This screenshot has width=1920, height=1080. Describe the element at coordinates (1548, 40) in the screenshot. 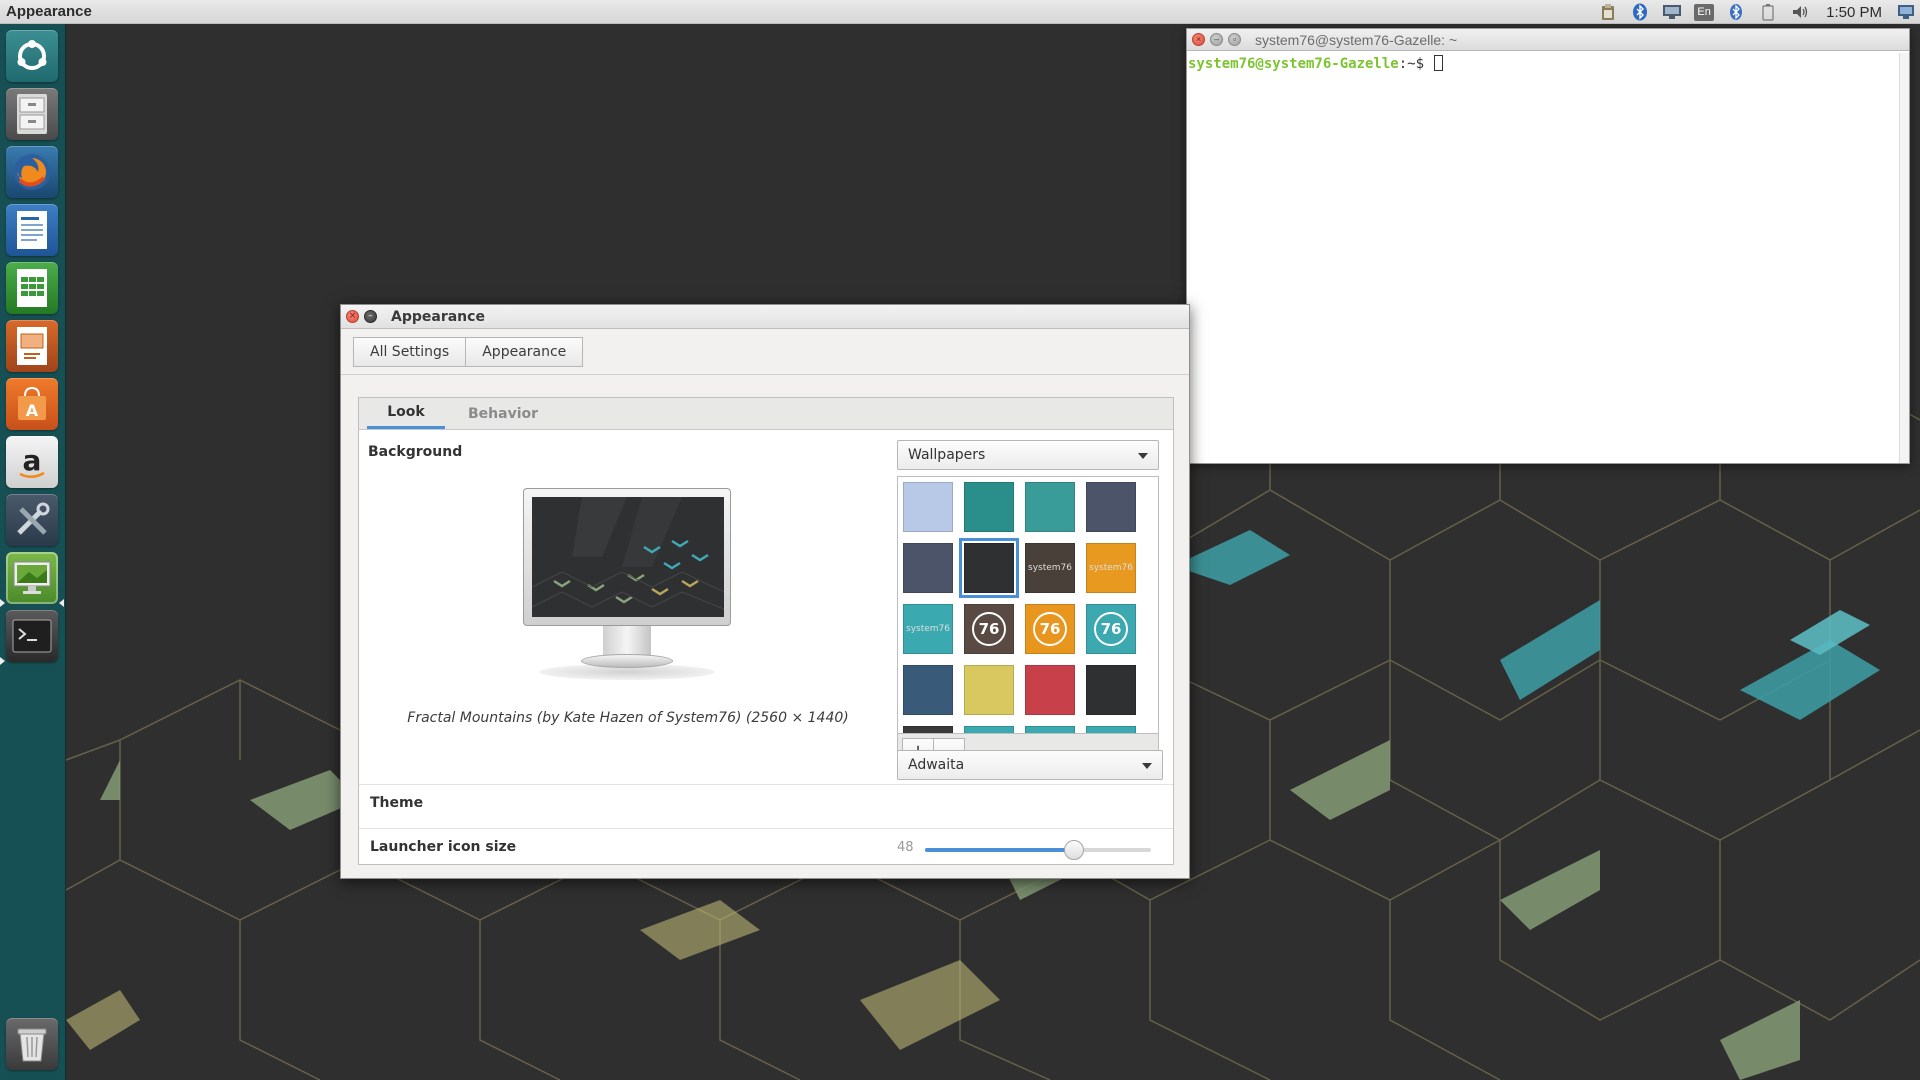

I see `terminal-titlebar: × – ▫ system76@system76-Gazelle: ~` at that location.